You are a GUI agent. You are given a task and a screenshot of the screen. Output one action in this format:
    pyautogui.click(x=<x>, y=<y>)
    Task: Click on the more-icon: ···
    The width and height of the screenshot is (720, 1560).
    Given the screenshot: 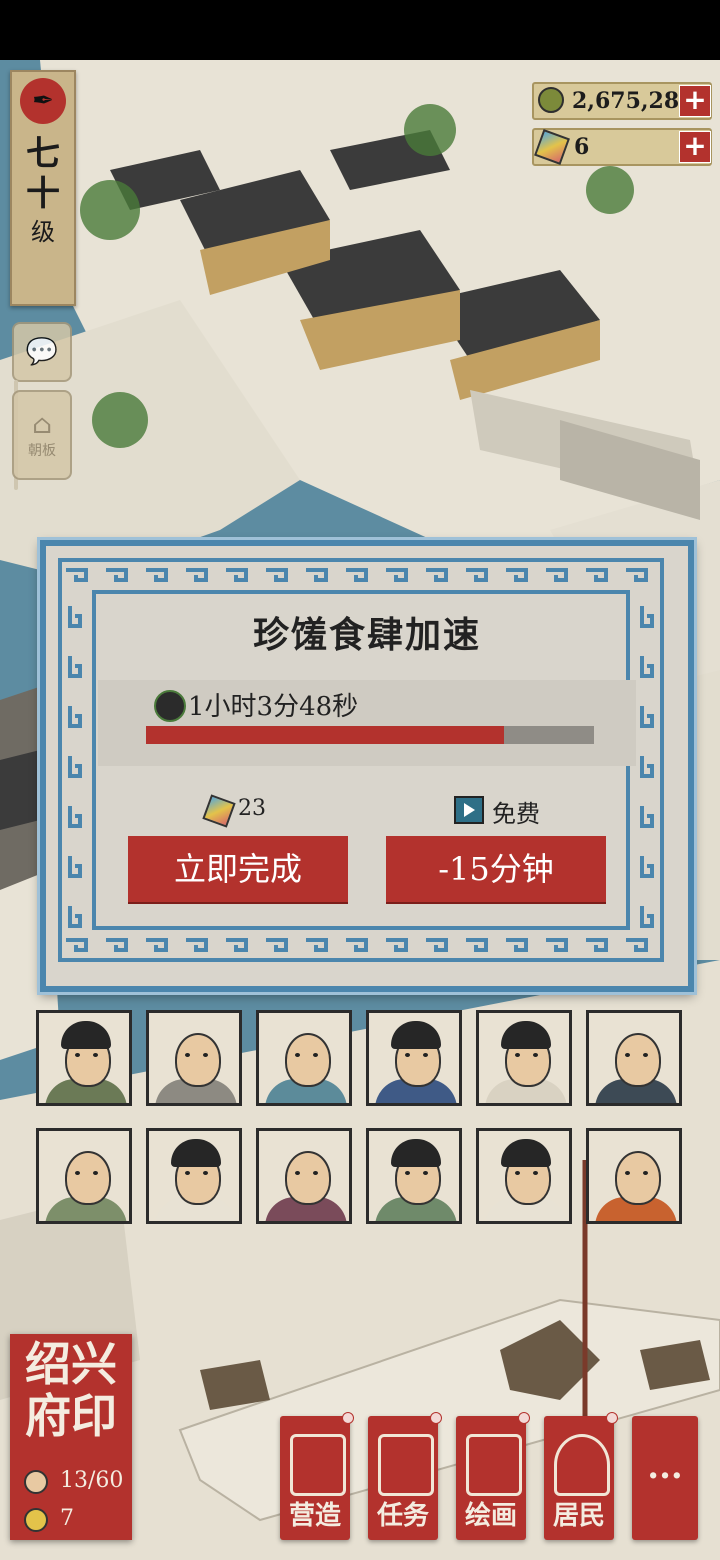 What is the action you would take?
    pyautogui.click(x=665, y=1476)
    